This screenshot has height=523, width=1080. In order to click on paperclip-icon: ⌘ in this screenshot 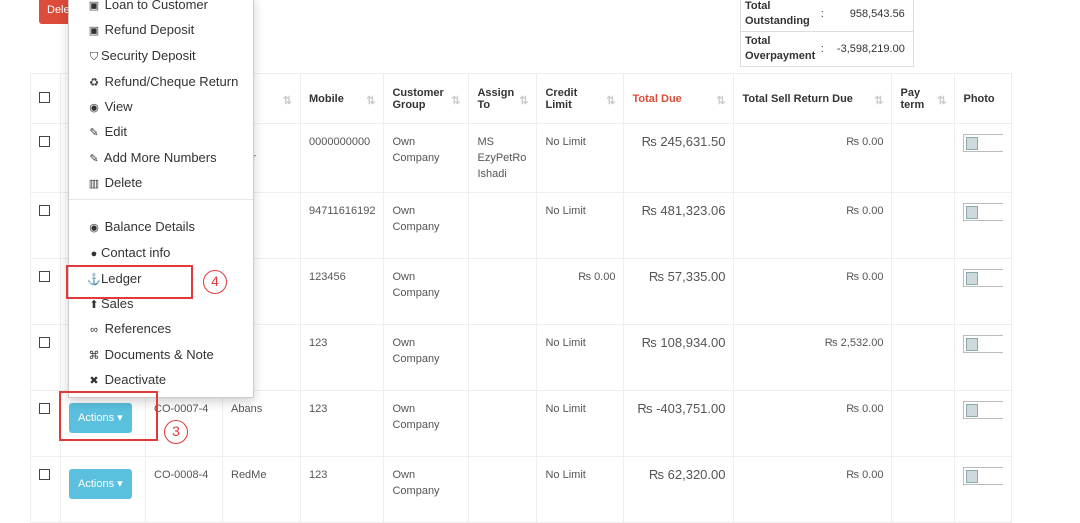, I will do `click(94, 356)`.